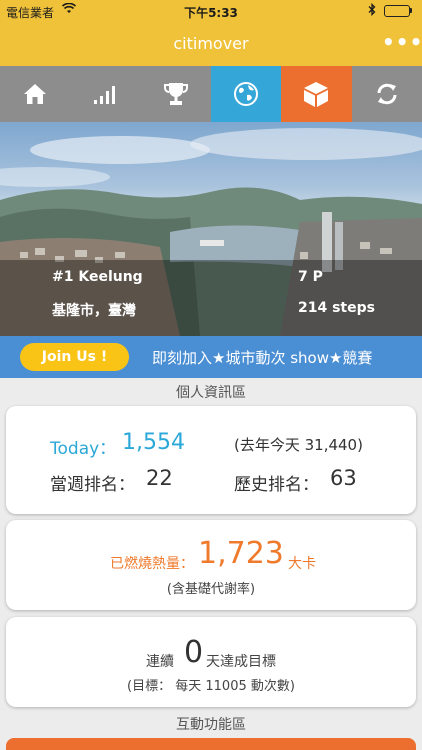 Image resolution: width=422 pixels, height=750 pixels. I want to click on status-time: 下午5:33, so click(211, 13).